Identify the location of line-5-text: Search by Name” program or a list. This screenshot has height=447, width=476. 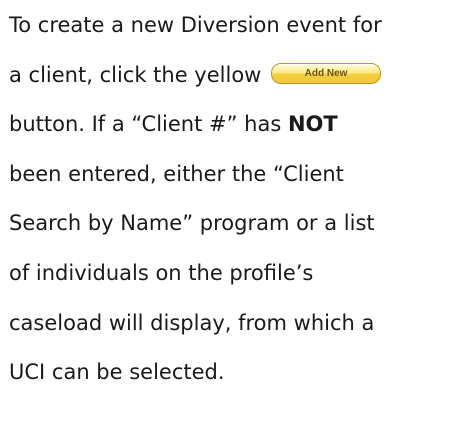
(192, 223).